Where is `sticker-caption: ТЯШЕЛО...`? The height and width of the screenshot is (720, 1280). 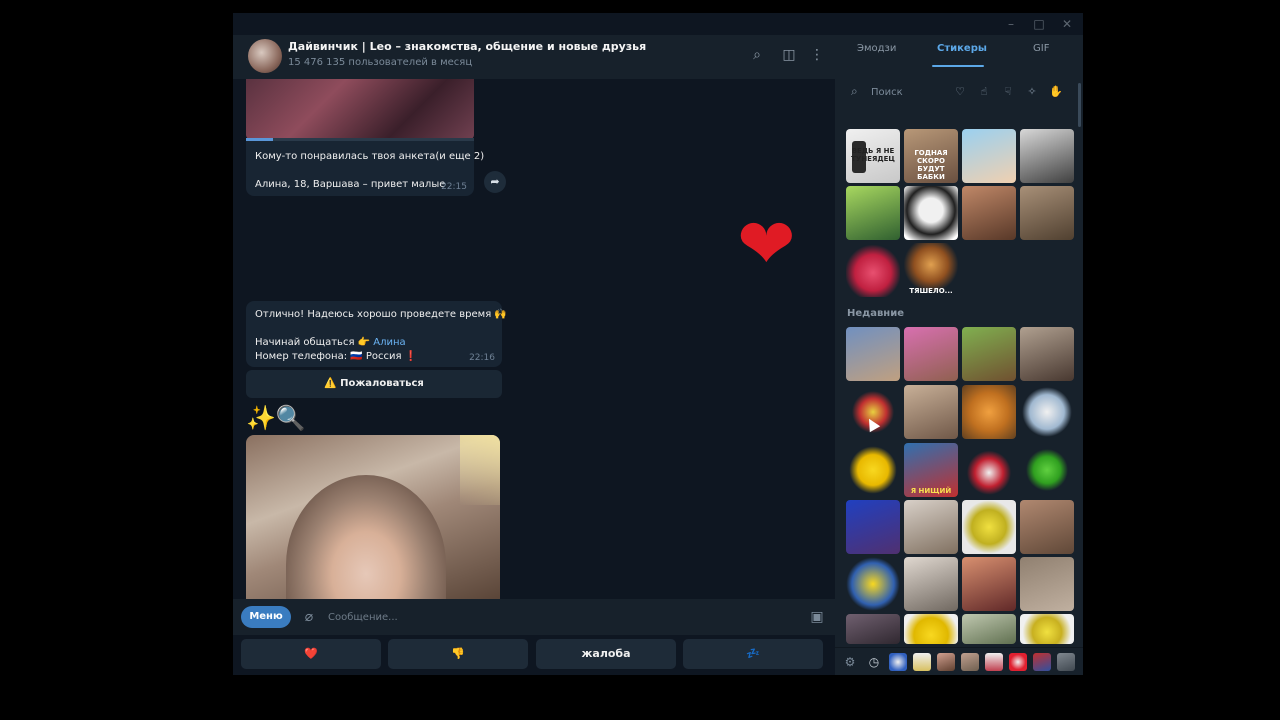
sticker-caption: ТЯШЕЛО... is located at coordinates (931, 291).